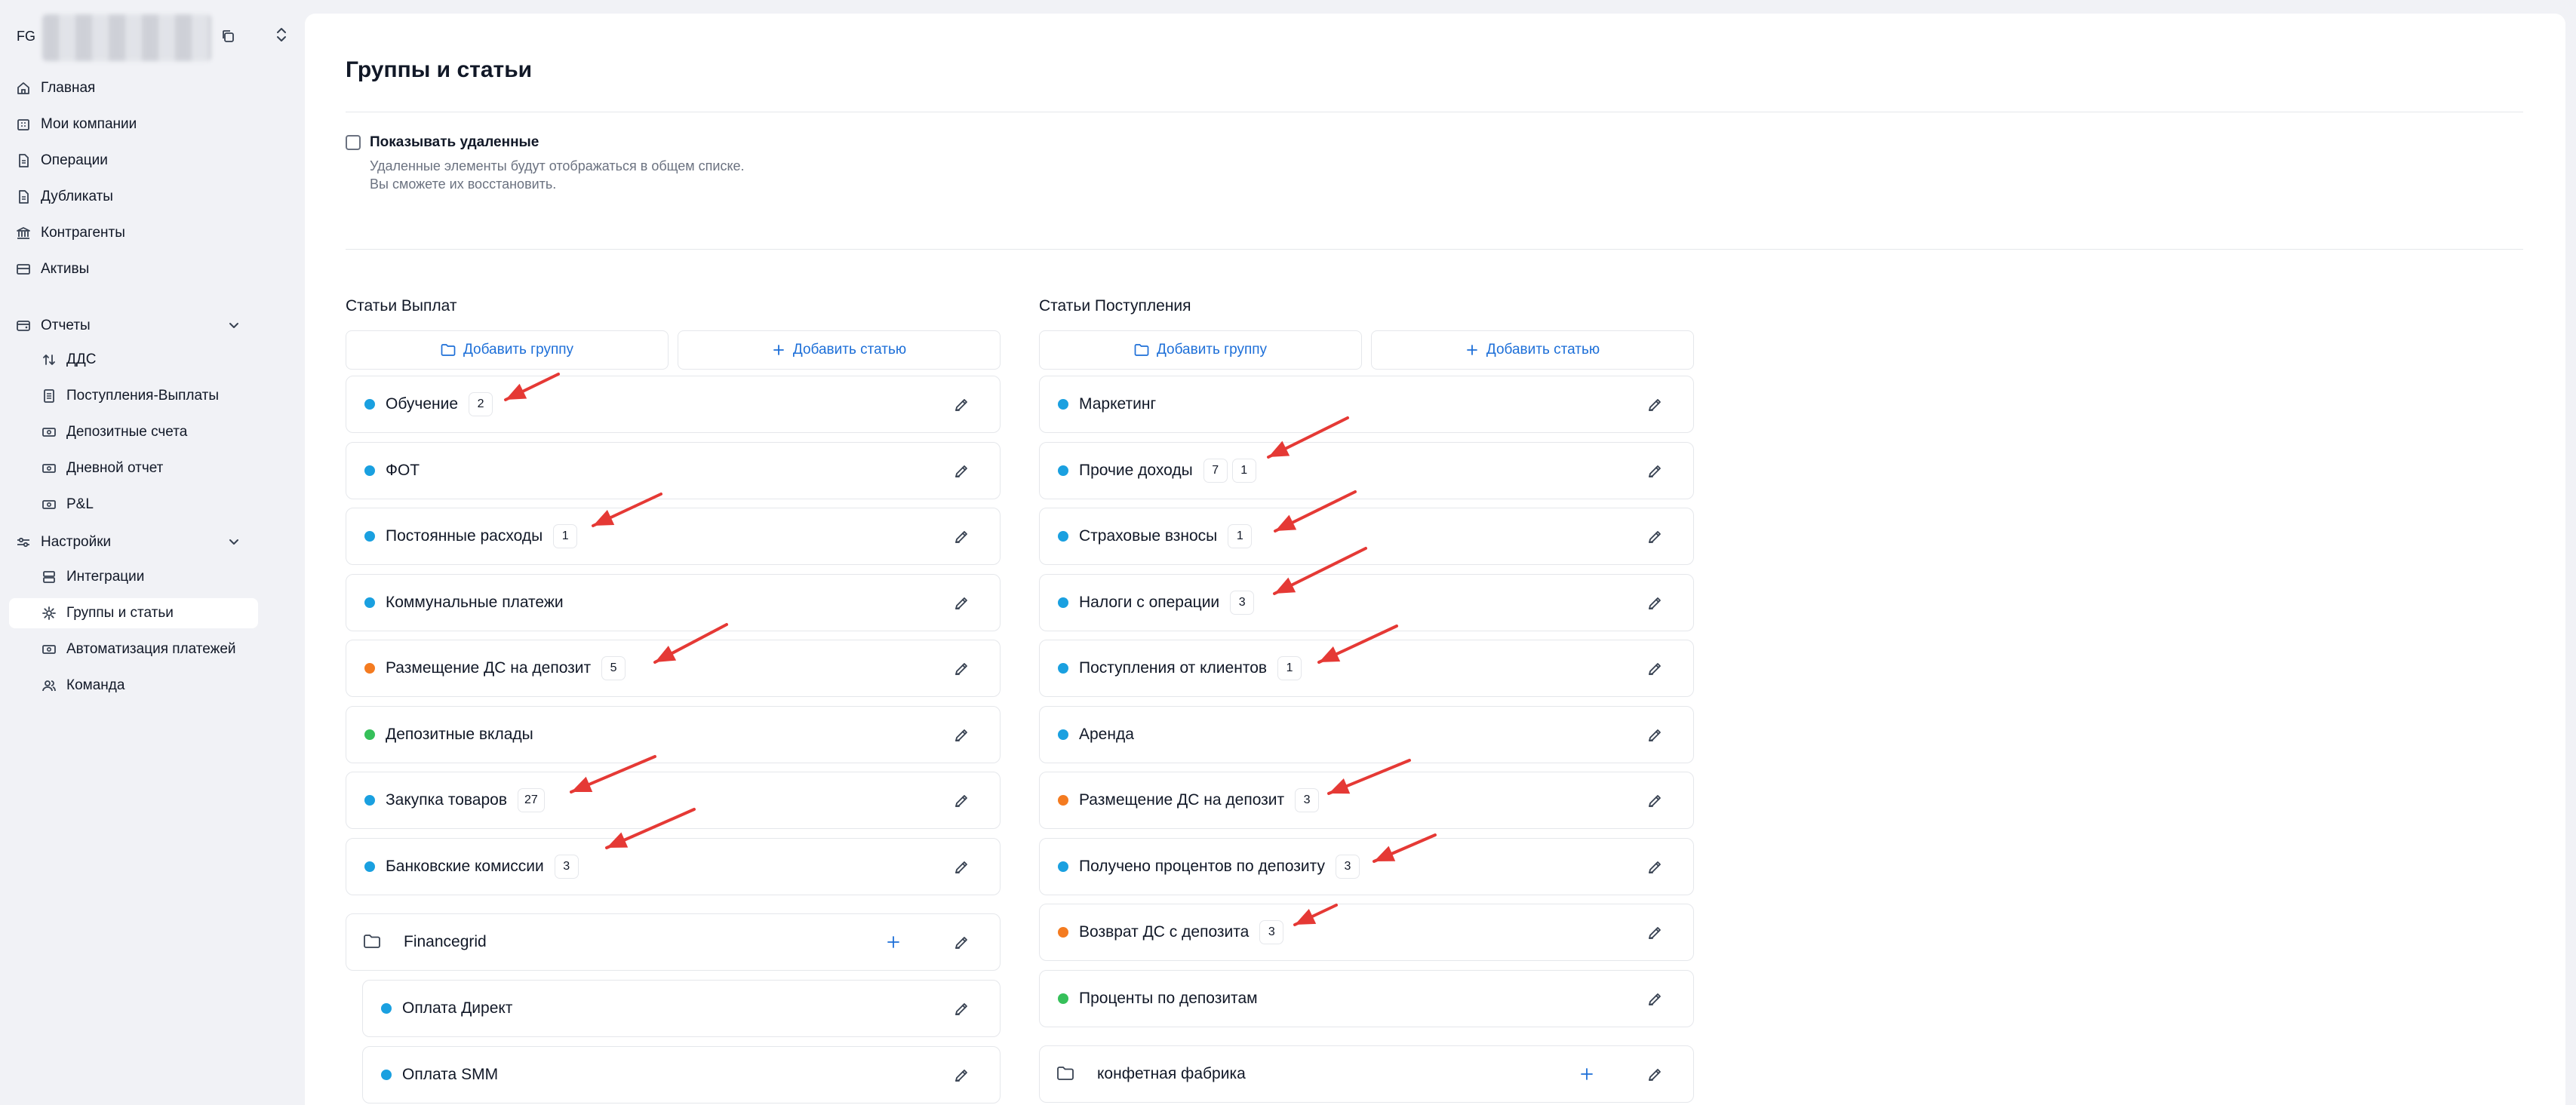 The height and width of the screenshot is (1105, 2576). I want to click on nav-automation: Автоматизация платежей, so click(133, 649).